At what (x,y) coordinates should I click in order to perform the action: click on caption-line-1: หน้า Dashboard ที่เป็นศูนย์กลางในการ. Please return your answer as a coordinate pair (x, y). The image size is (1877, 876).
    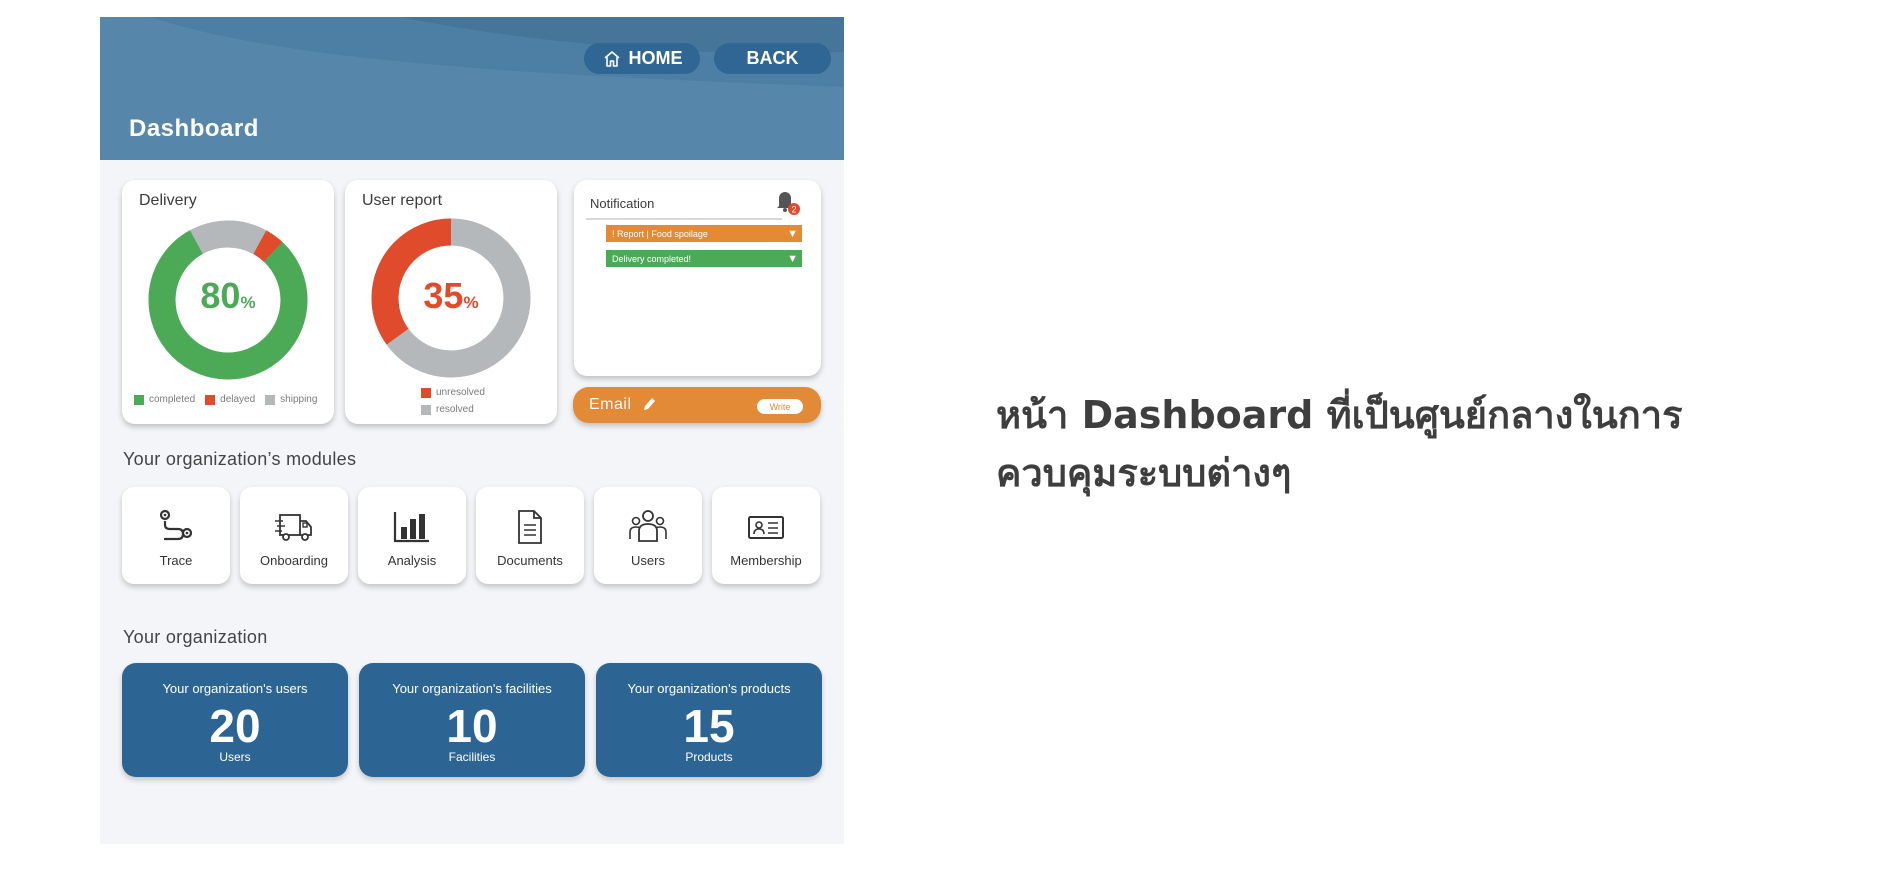
    Looking at the image, I should click on (1339, 415).